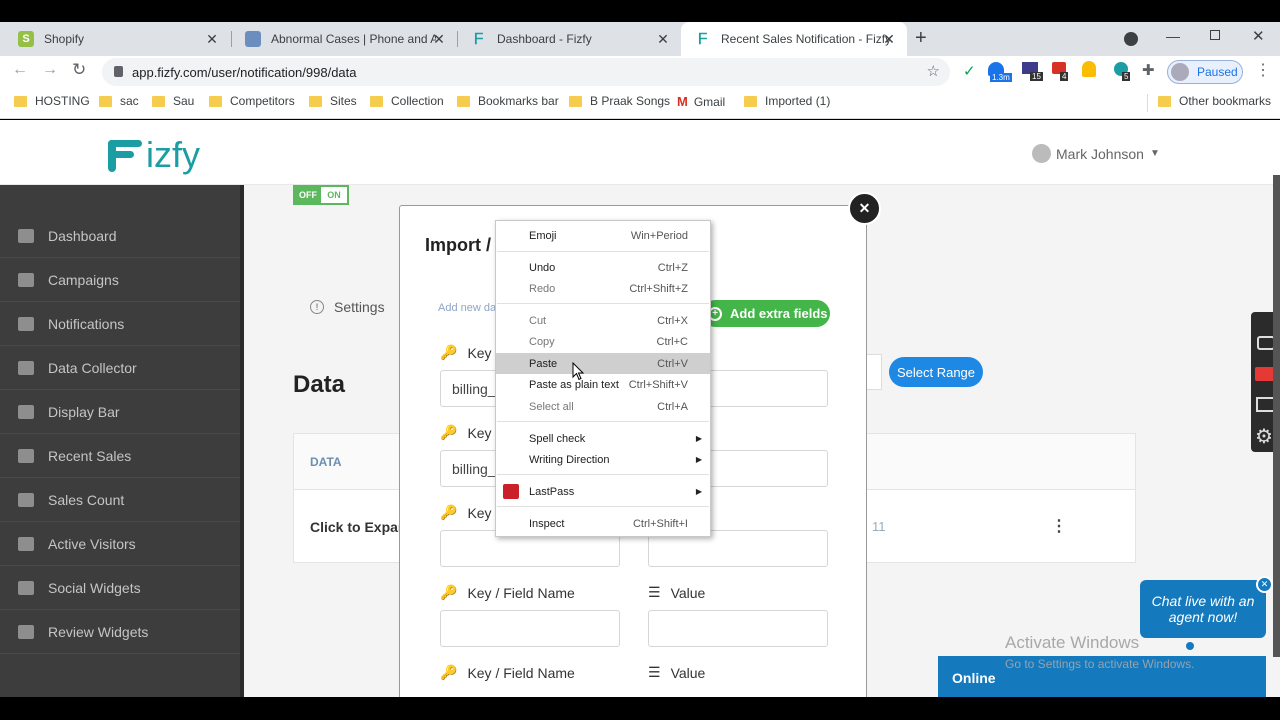 This screenshot has width=1280, height=720. What do you see at coordinates (1124, 72) in the screenshot?
I see `seo-extension-icon: 5` at bounding box center [1124, 72].